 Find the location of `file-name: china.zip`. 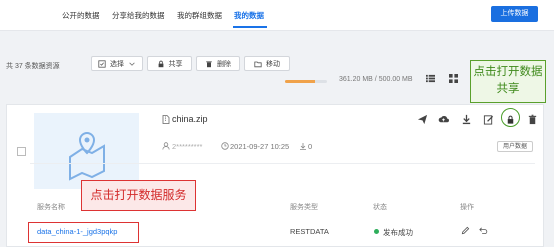

file-name: china.zip is located at coordinates (190, 119).